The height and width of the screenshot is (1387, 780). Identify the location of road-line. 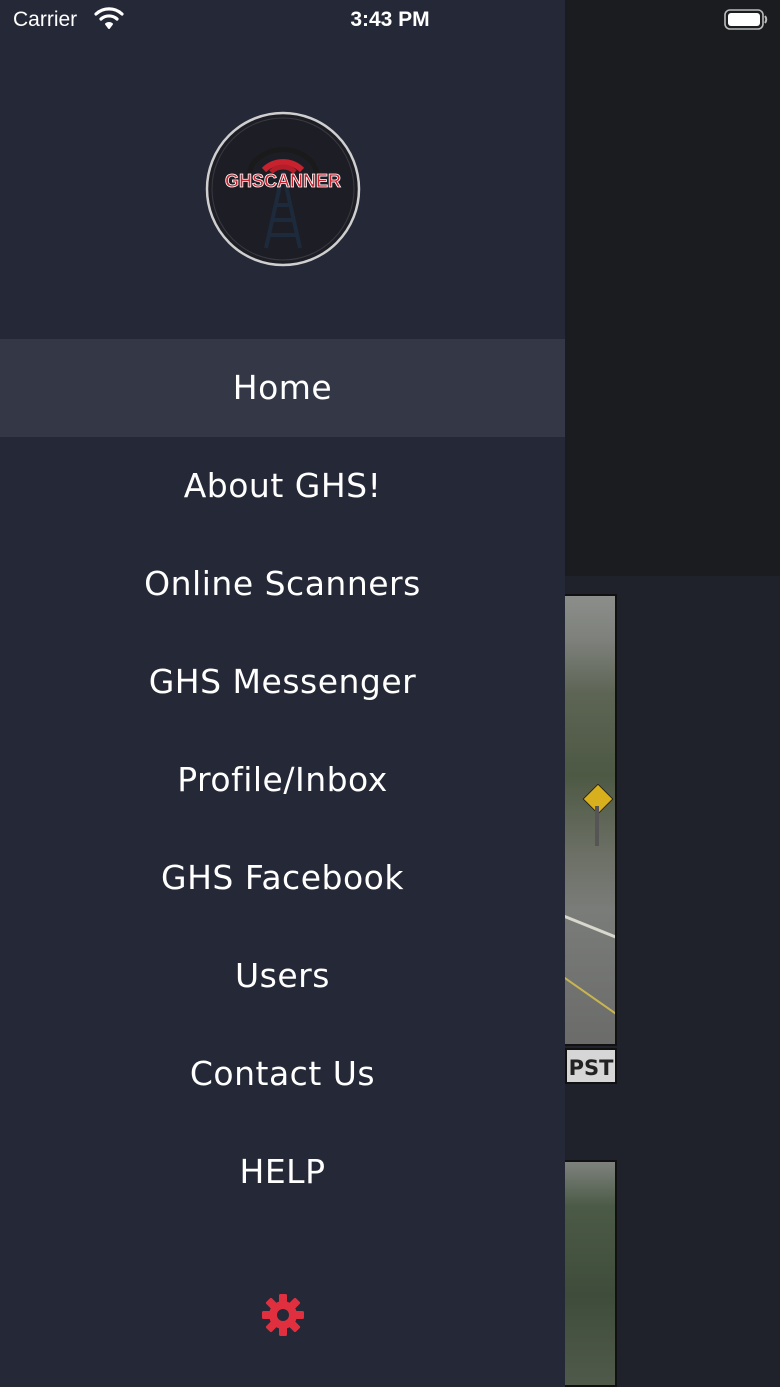
(586, 927).